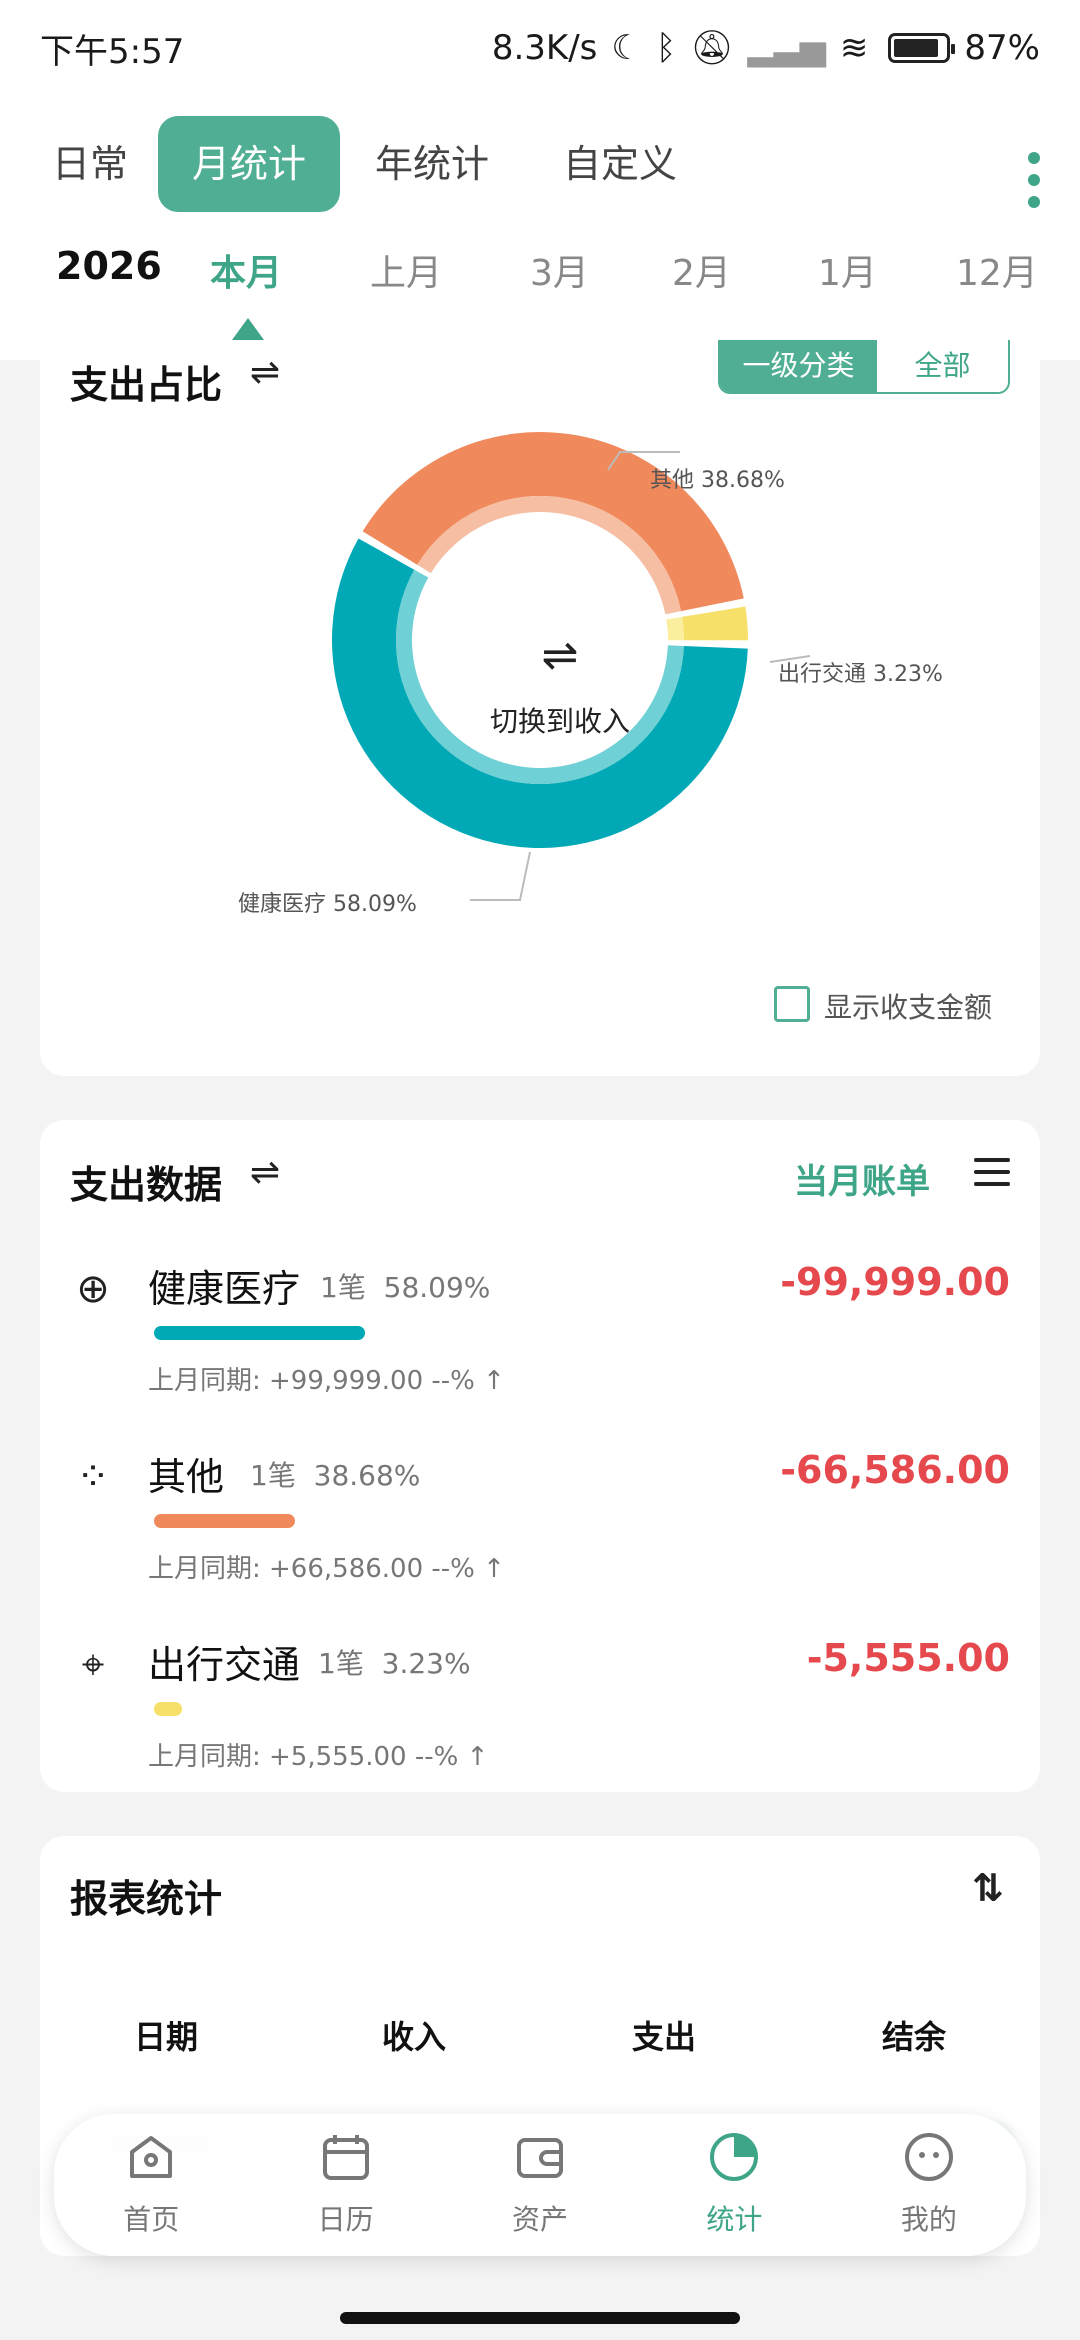 The image size is (1080, 2340). Describe the element at coordinates (326, 1381) in the screenshot. I see `prev-period: 上月同期: +99,999.00 --% ↑` at that location.